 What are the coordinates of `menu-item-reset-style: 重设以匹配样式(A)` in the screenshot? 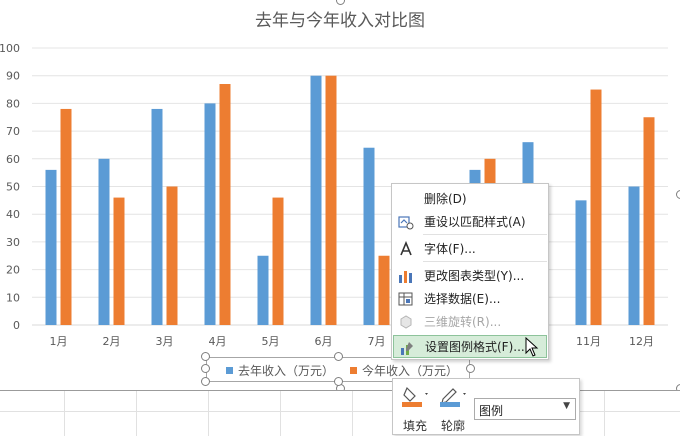 It's located at (470, 221).